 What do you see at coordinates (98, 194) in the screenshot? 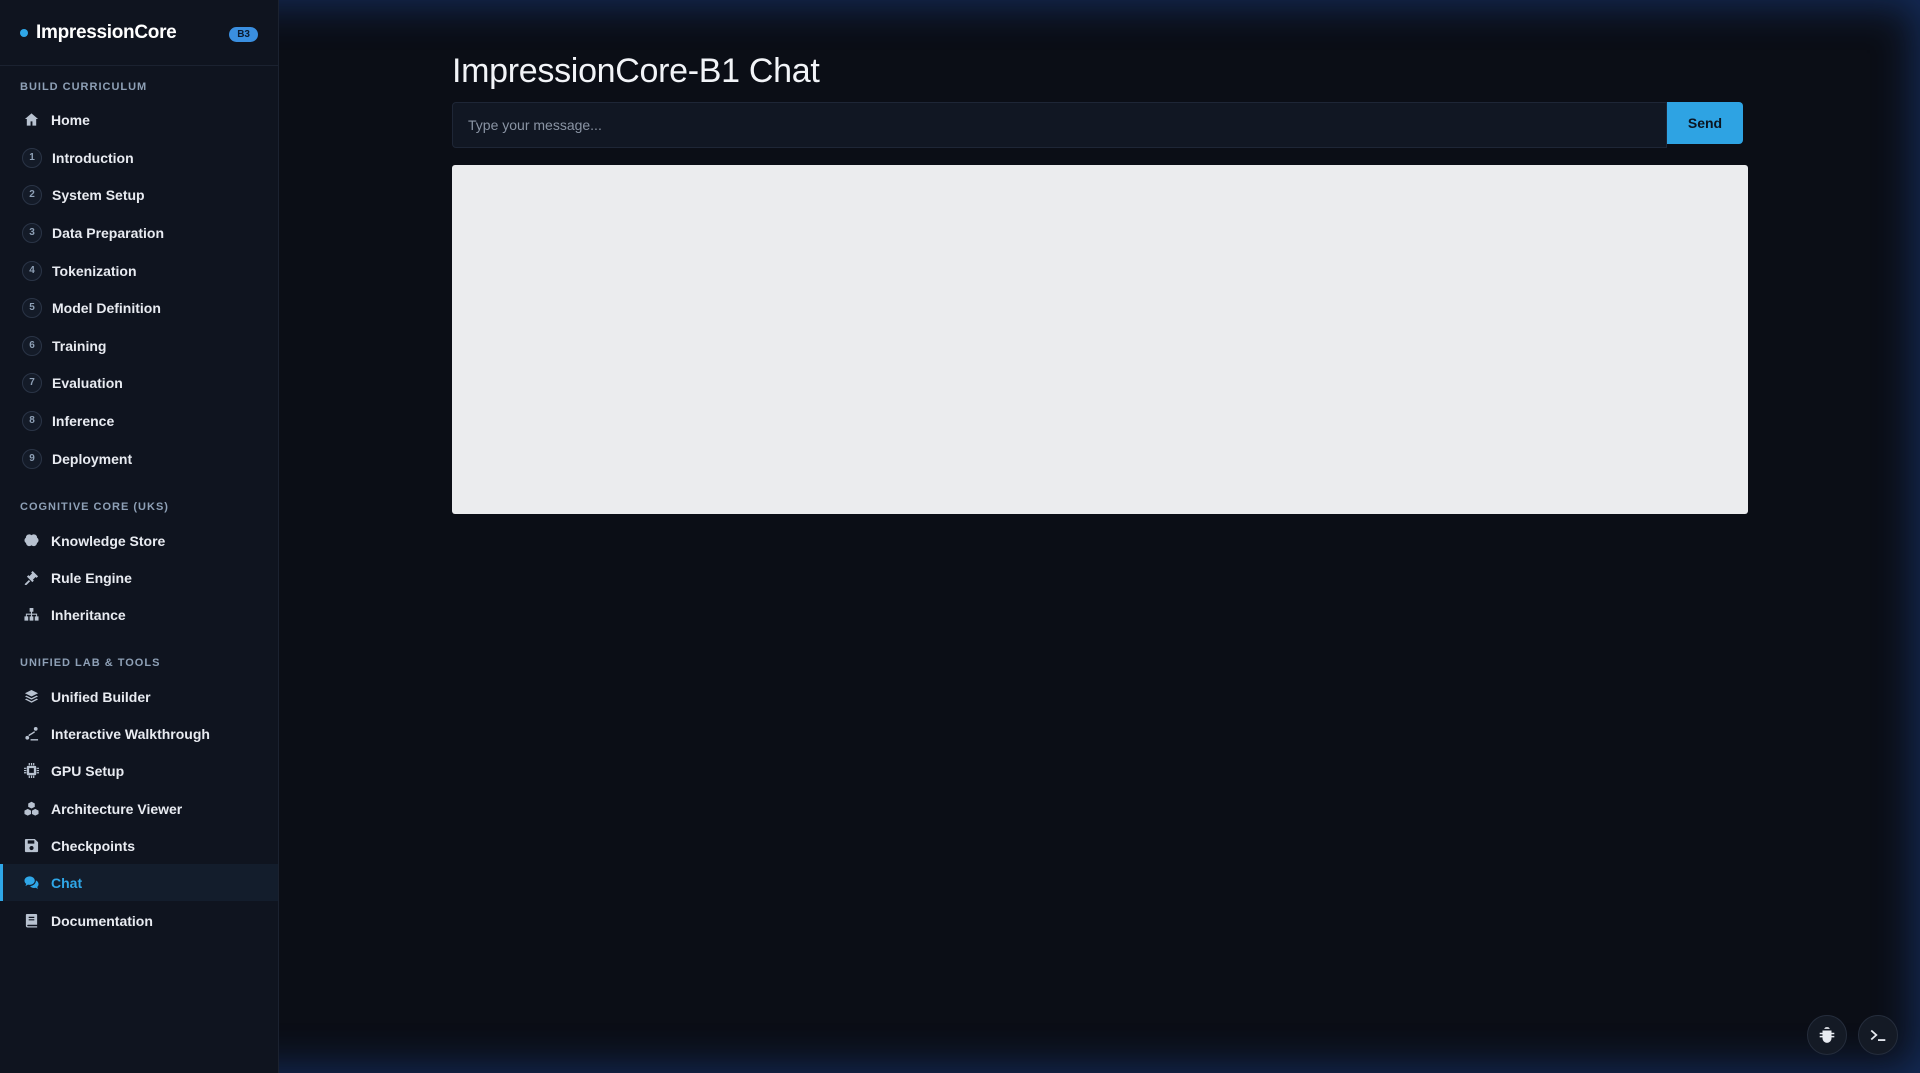
I see `sidebar-item-label: System Setup` at bounding box center [98, 194].